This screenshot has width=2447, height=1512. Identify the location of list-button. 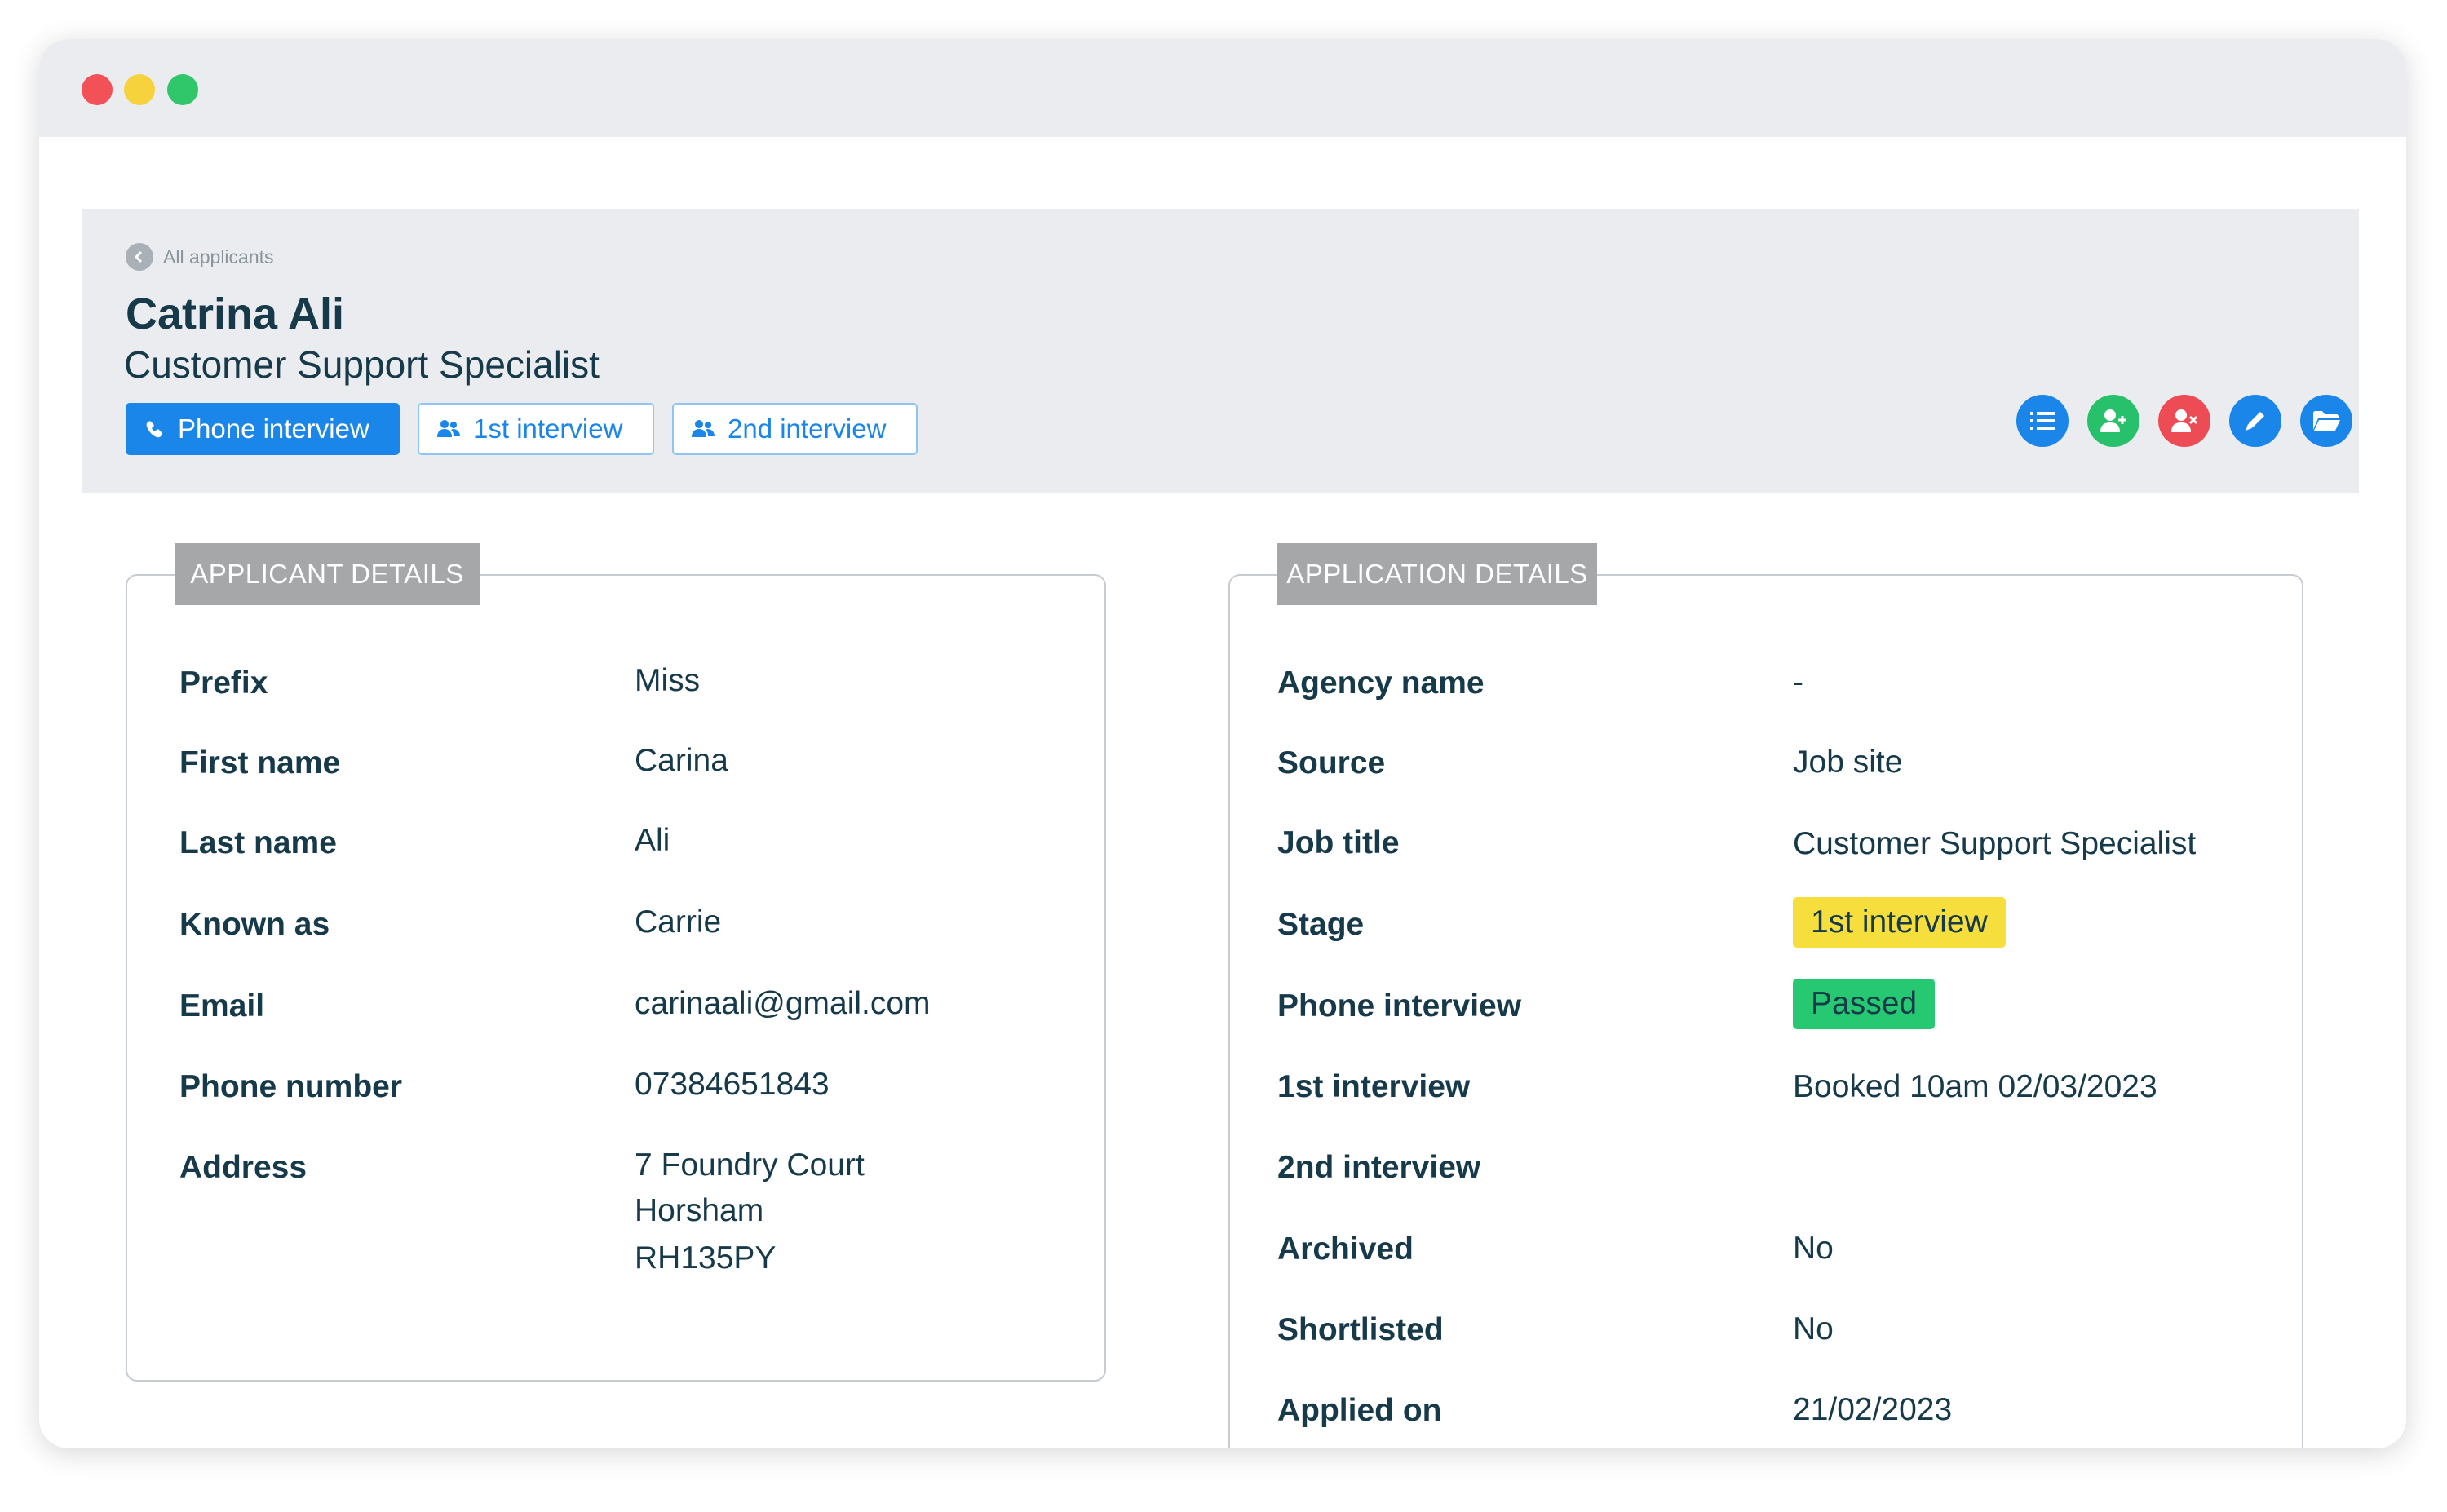
(2042, 421).